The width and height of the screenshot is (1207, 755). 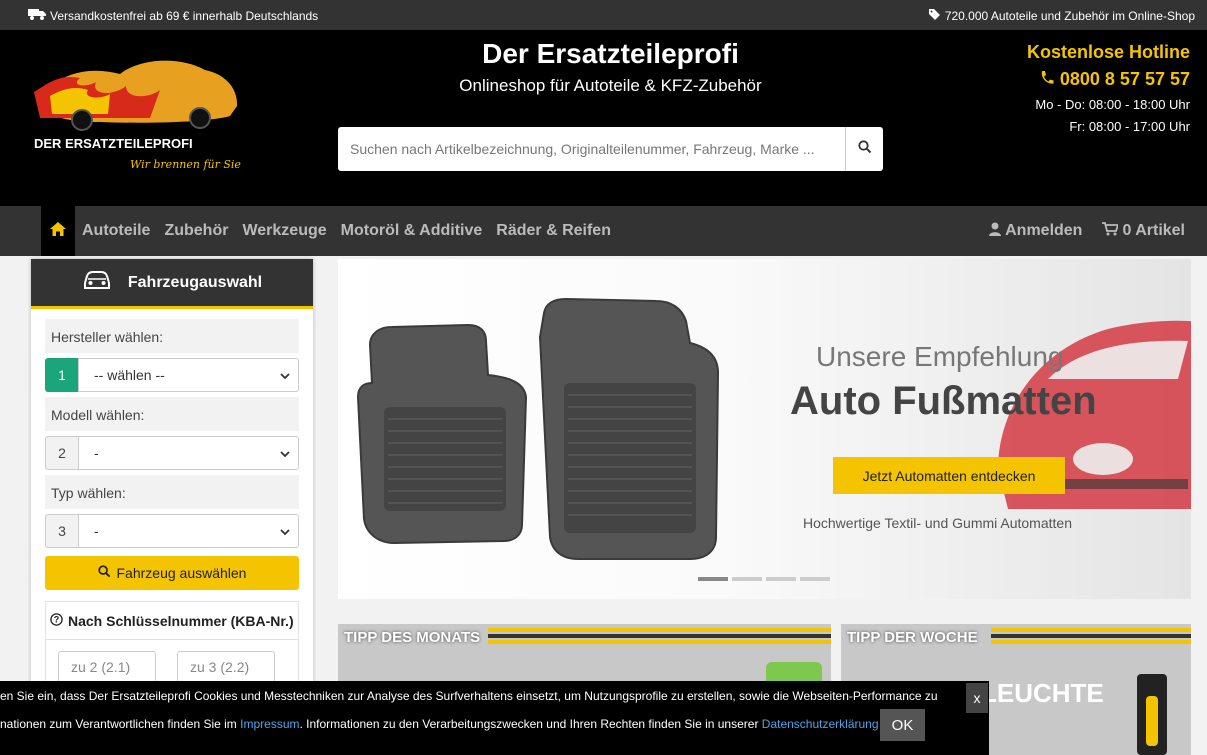 I want to click on manufacturer-select: 1 -- wählen --, so click(x=172, y=375).